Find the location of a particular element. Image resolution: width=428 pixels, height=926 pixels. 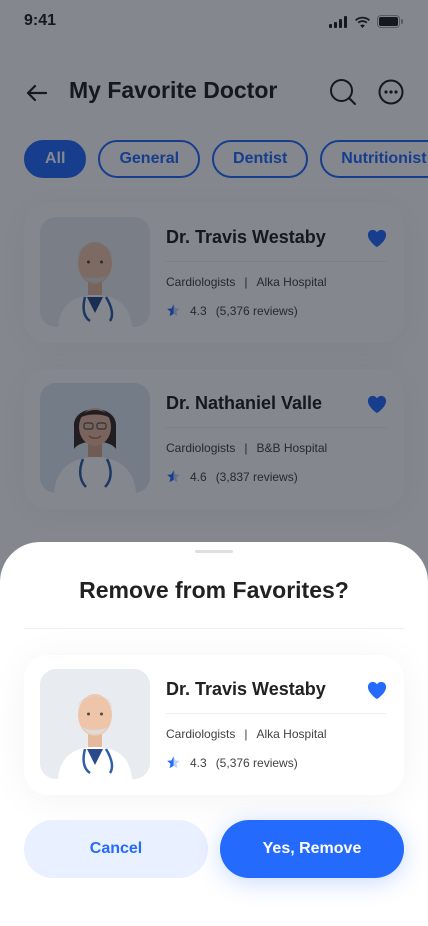

rating-value: 4.3 is located at coordinates (198, 762).